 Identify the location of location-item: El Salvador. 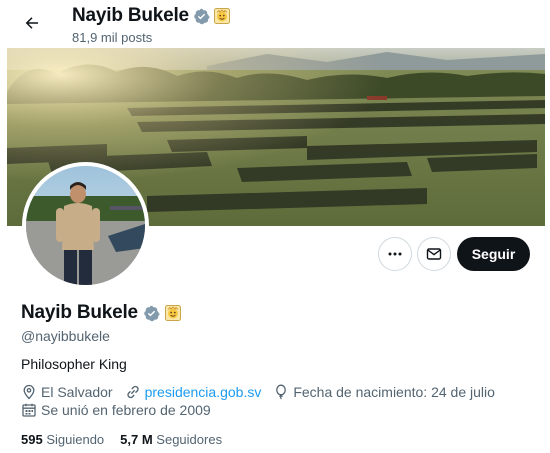
(67, 392).